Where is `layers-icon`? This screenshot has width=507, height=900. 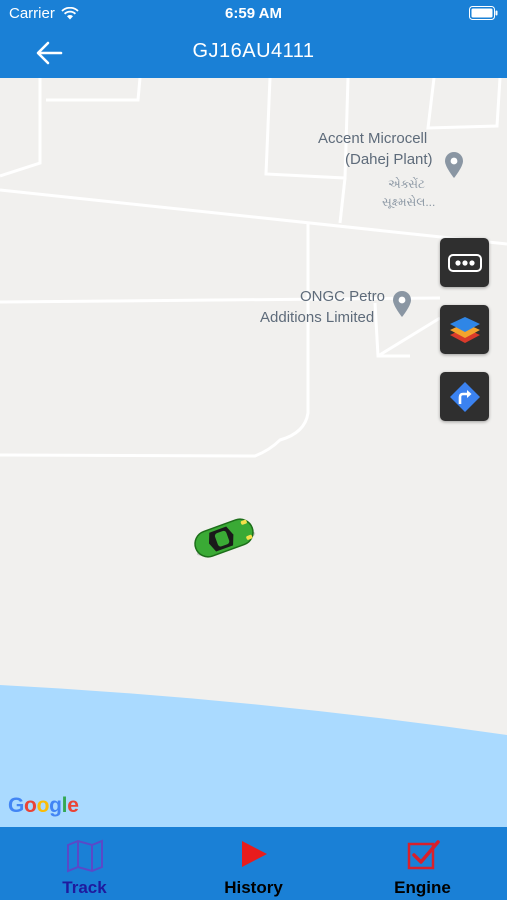 layers-icon is located at coordinates (464, 329).